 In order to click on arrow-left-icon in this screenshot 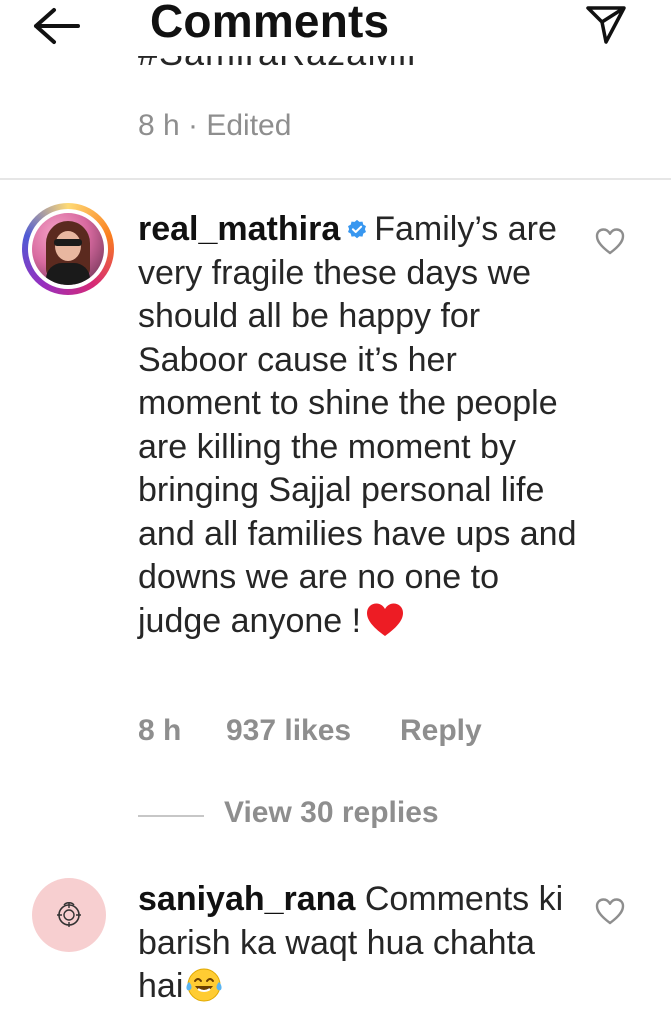, I will do `click(57, 26)`.